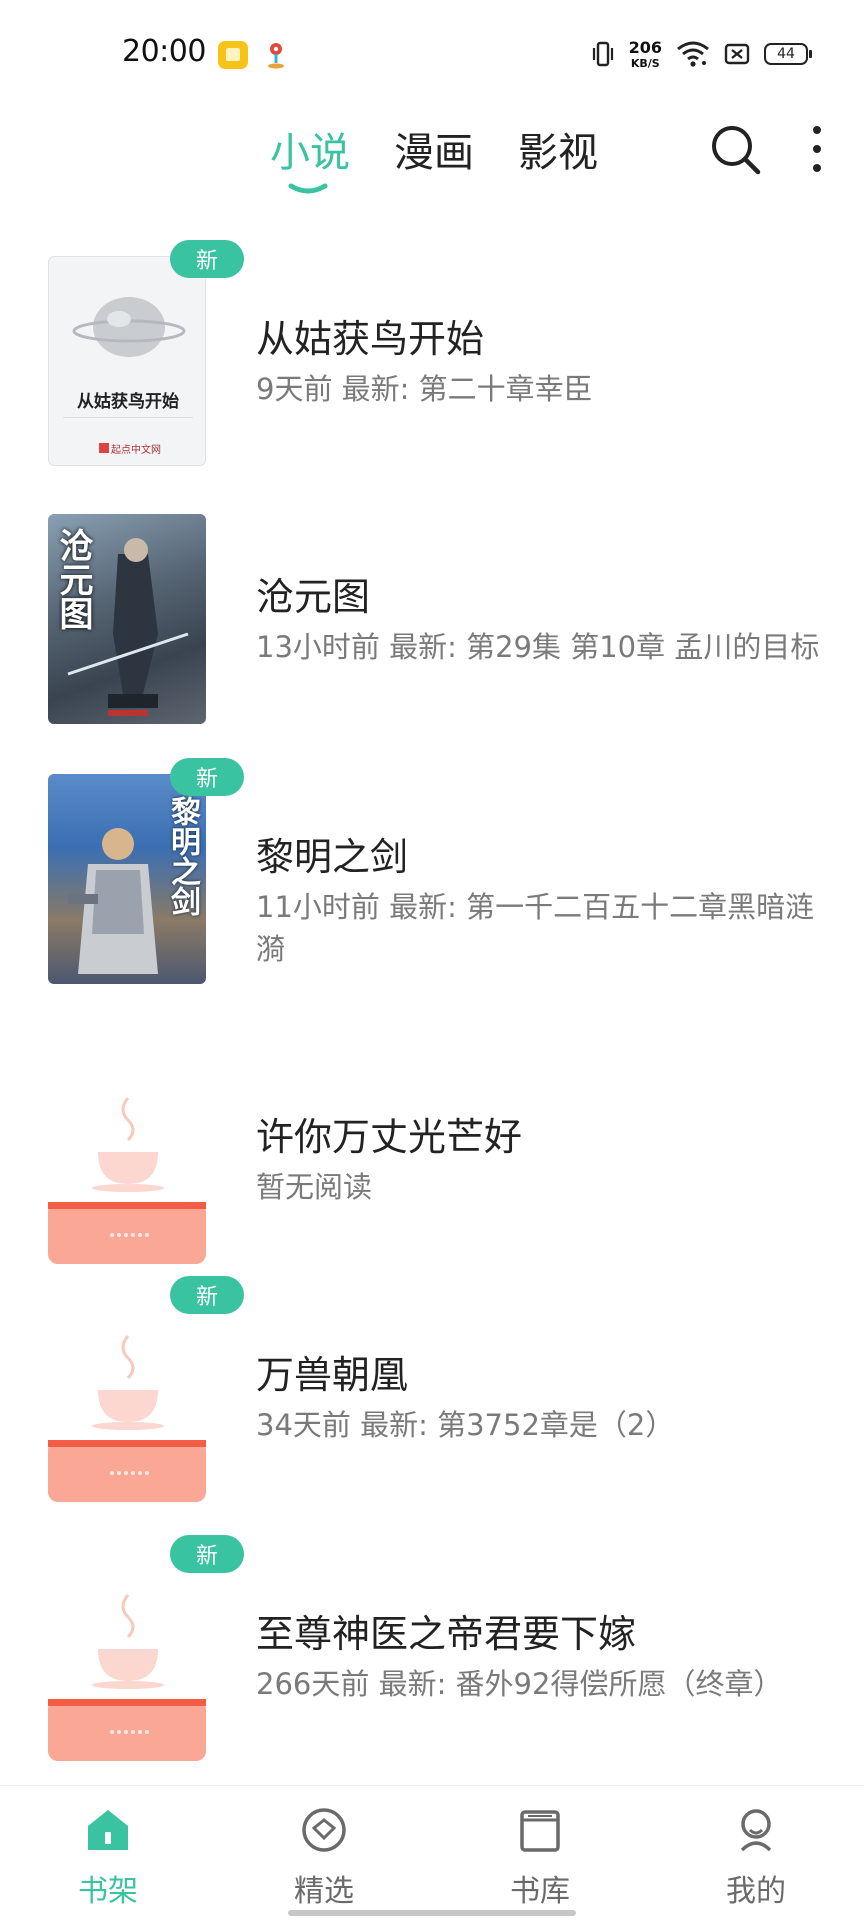 Image resolution: width=864 pixels, height=1920 pixels. I want to click on book-latest-update: 11小时前 最新: 第一千二百五十二章黑暗涟漪, so click(535, 928).